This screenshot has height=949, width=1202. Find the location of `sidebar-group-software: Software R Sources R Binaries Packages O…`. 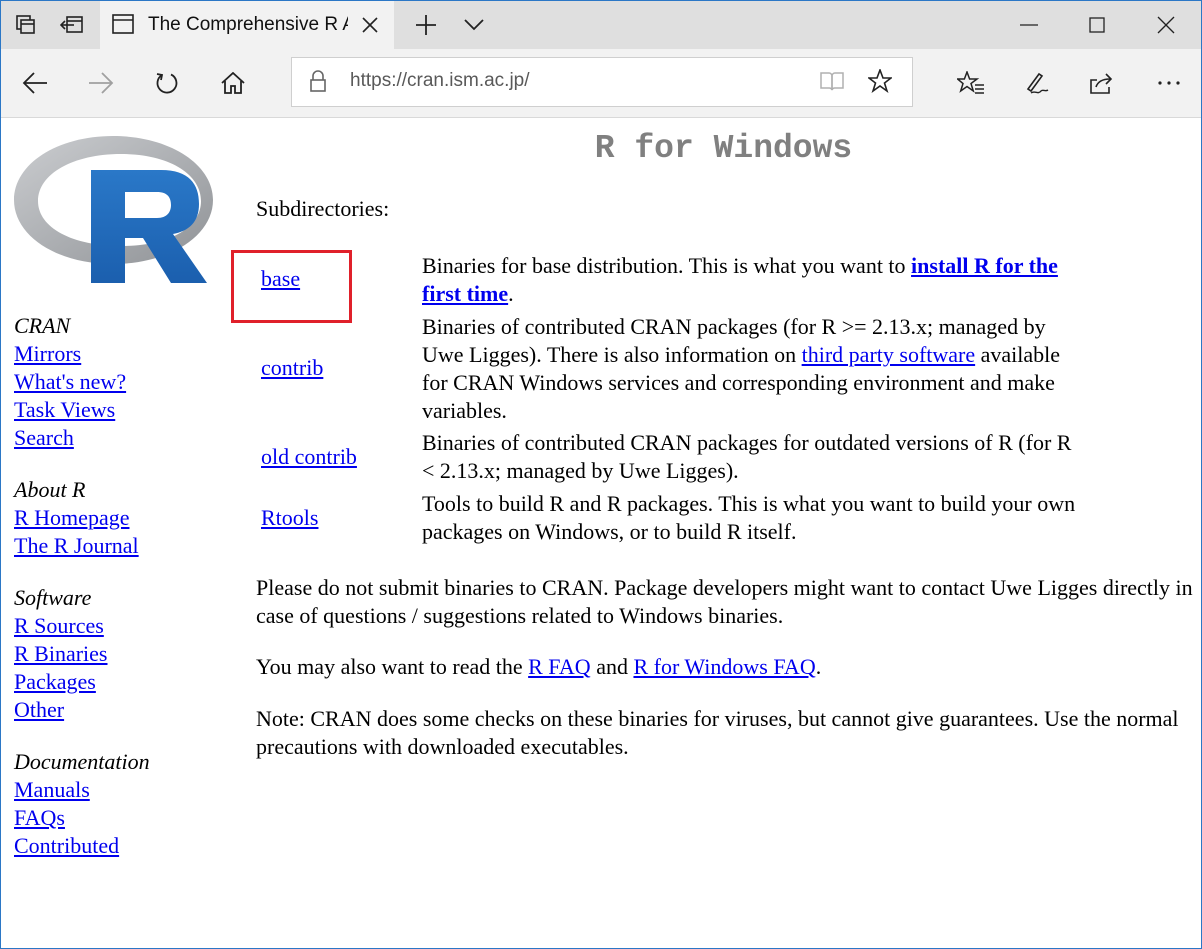

sidebar-group-software: Software R Sources R Binaries Packages O… is located at coordinates (114, 654).